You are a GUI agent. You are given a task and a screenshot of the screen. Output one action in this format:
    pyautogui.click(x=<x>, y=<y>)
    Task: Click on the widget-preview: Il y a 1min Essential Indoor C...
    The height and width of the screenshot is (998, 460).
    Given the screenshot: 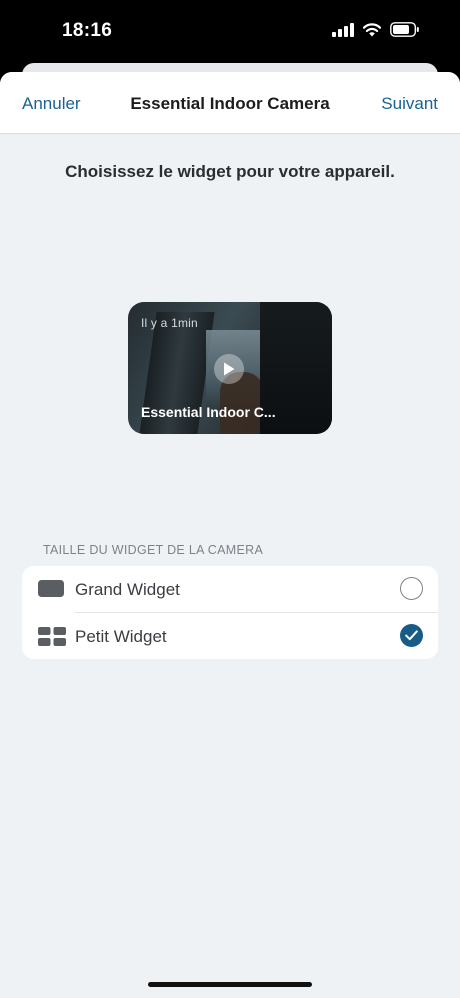 What is the action you would take?
    pyautogui.click(x=230, y=368)
    